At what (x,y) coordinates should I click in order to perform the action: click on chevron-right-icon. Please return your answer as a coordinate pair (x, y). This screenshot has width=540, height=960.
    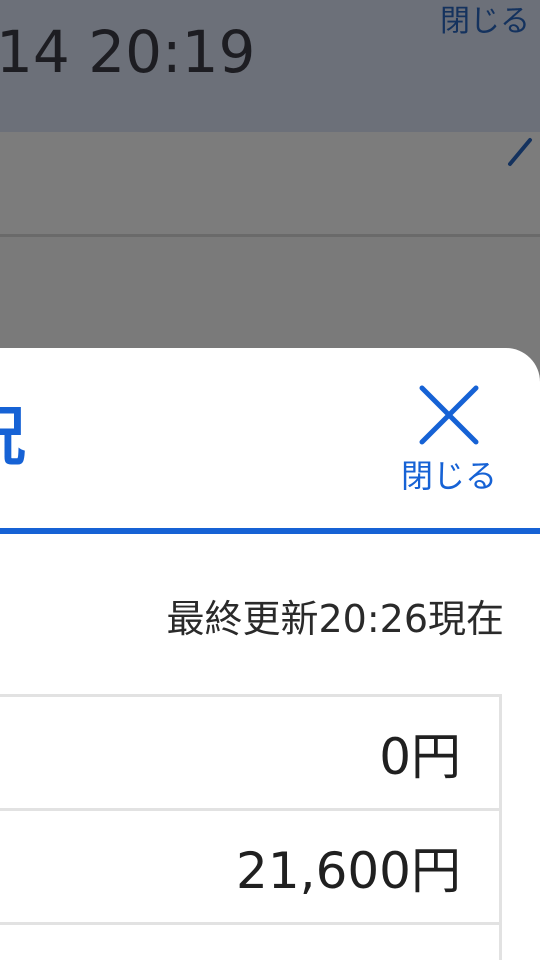
    Looking at the image, I should click on (520, 152).